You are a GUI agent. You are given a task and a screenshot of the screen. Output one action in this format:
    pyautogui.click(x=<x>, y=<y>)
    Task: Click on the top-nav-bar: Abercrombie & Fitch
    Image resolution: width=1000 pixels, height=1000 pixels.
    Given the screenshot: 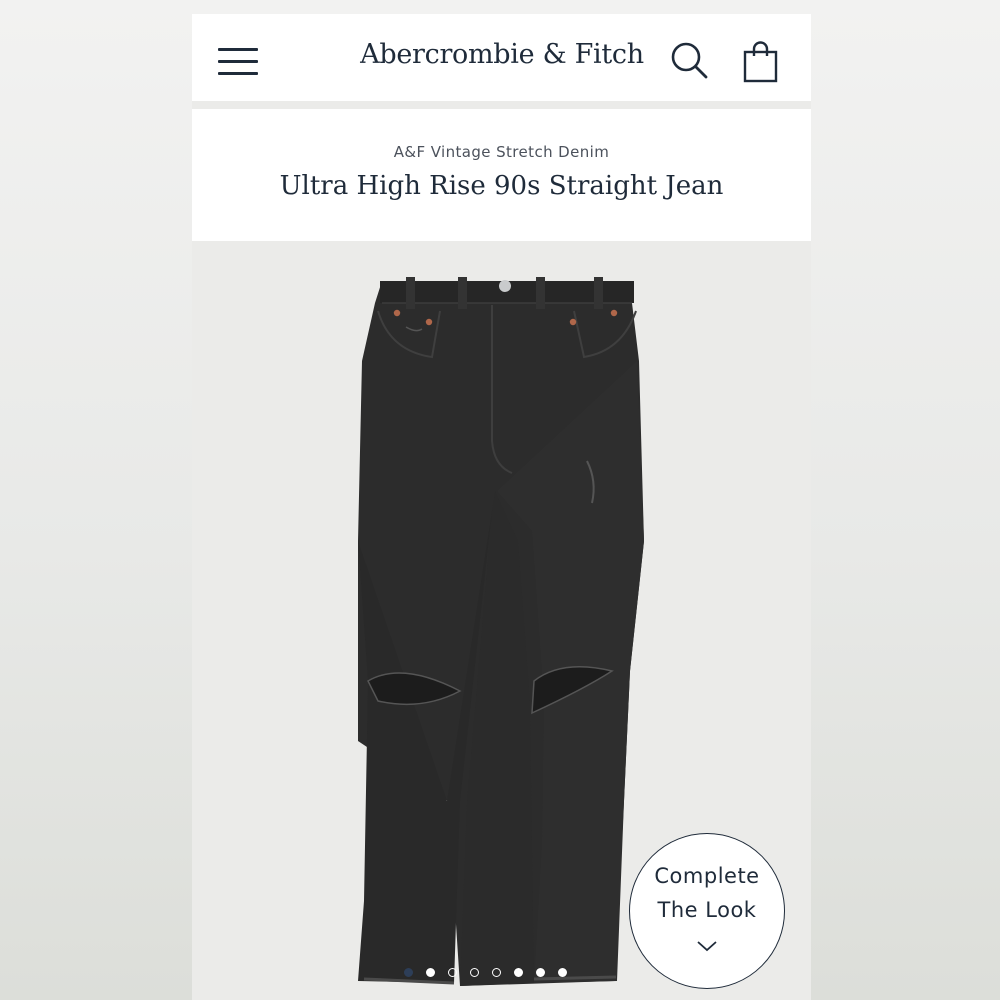 What is the action you would take?
    pyautogui.click(x=501, y=57)
    